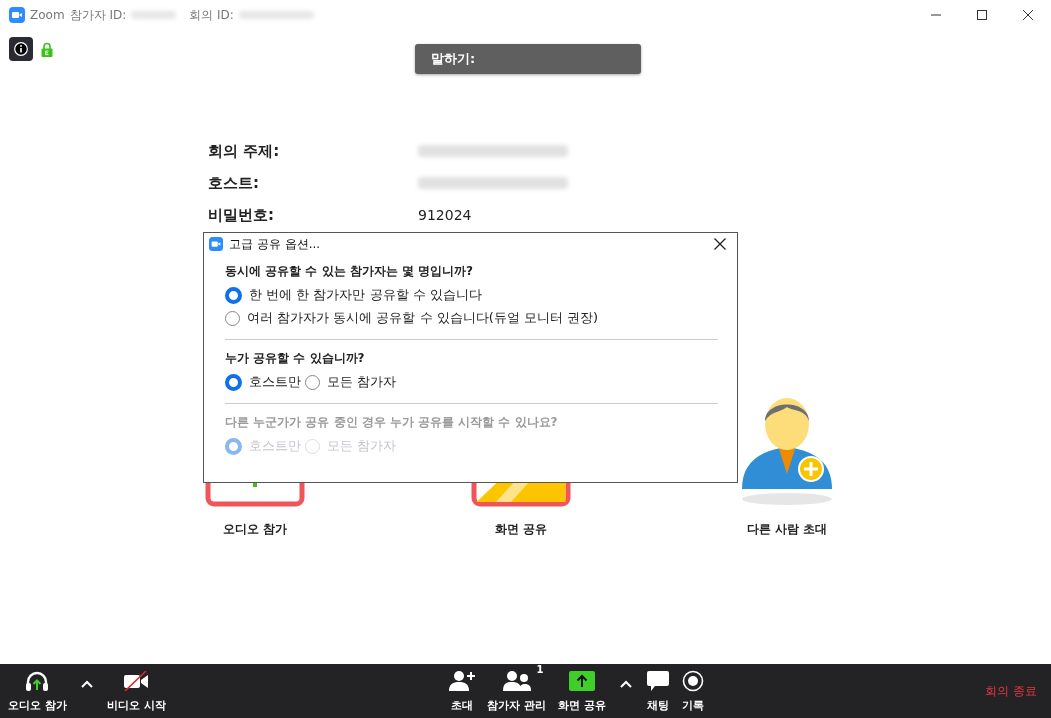 This screenshot has height=718, width=1051. What do you see at coordinates (982, 15) in the screenshot?
I see `maximize-icon` at bounding box center [982, 15].